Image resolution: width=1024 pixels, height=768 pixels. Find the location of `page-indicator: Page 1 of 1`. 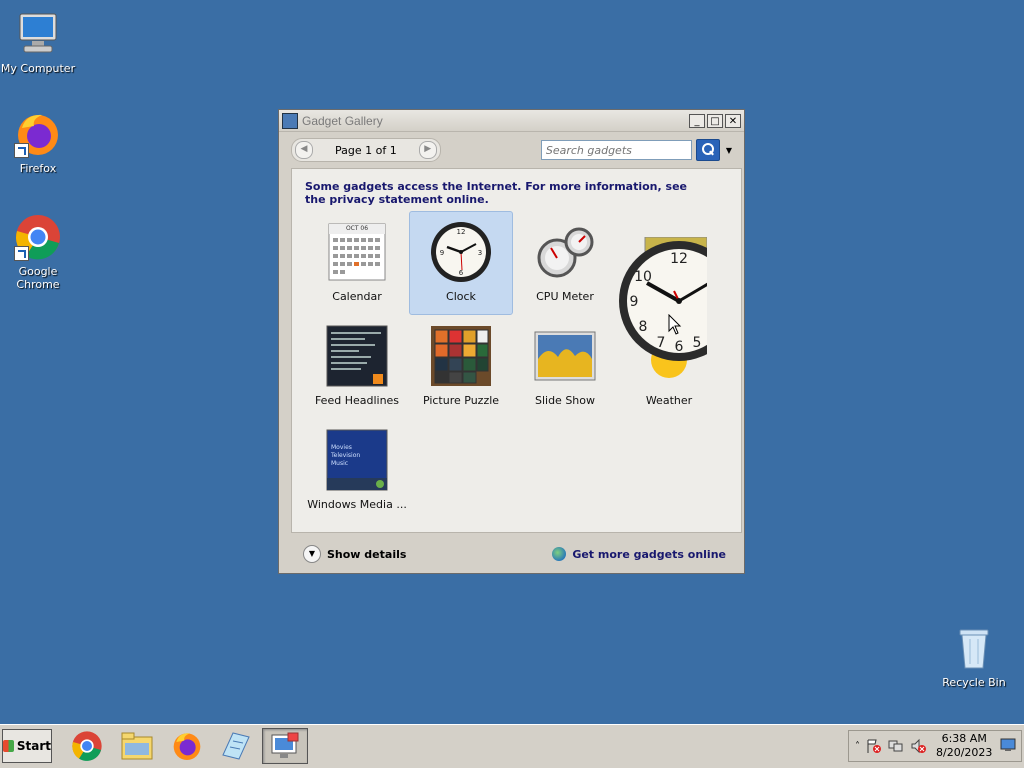

page-indicator: Page 1 of 1 is located at coordinates (366, 150).